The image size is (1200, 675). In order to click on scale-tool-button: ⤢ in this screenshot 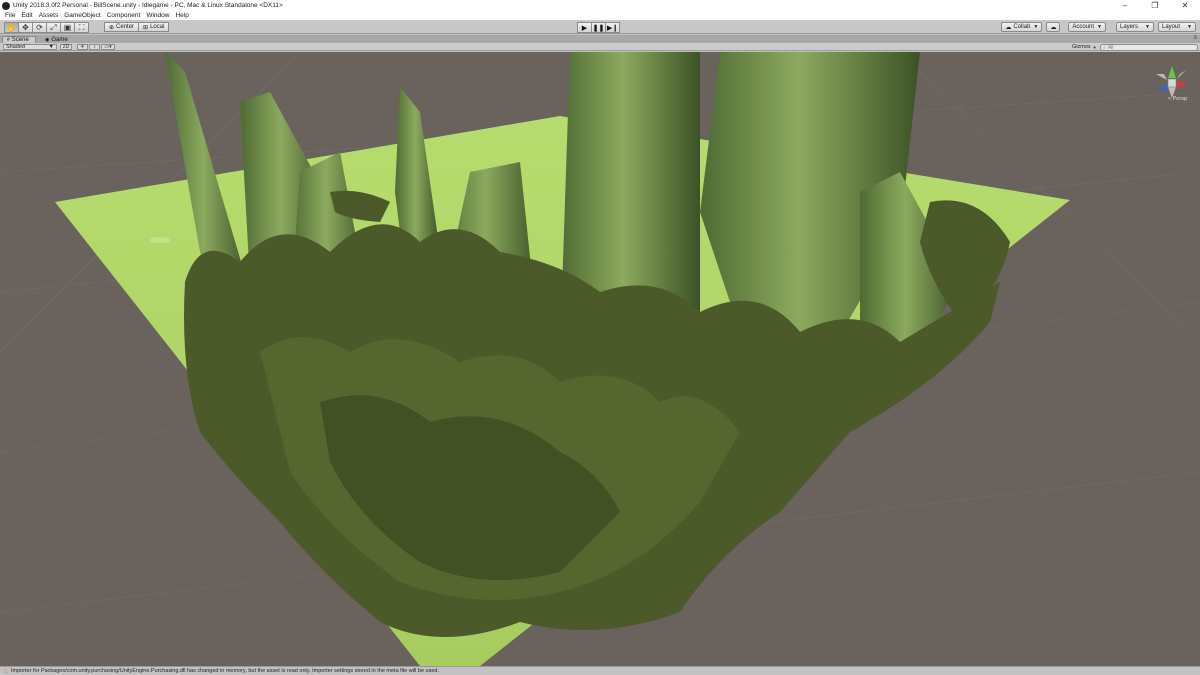, I will do `click(53, 27)`.